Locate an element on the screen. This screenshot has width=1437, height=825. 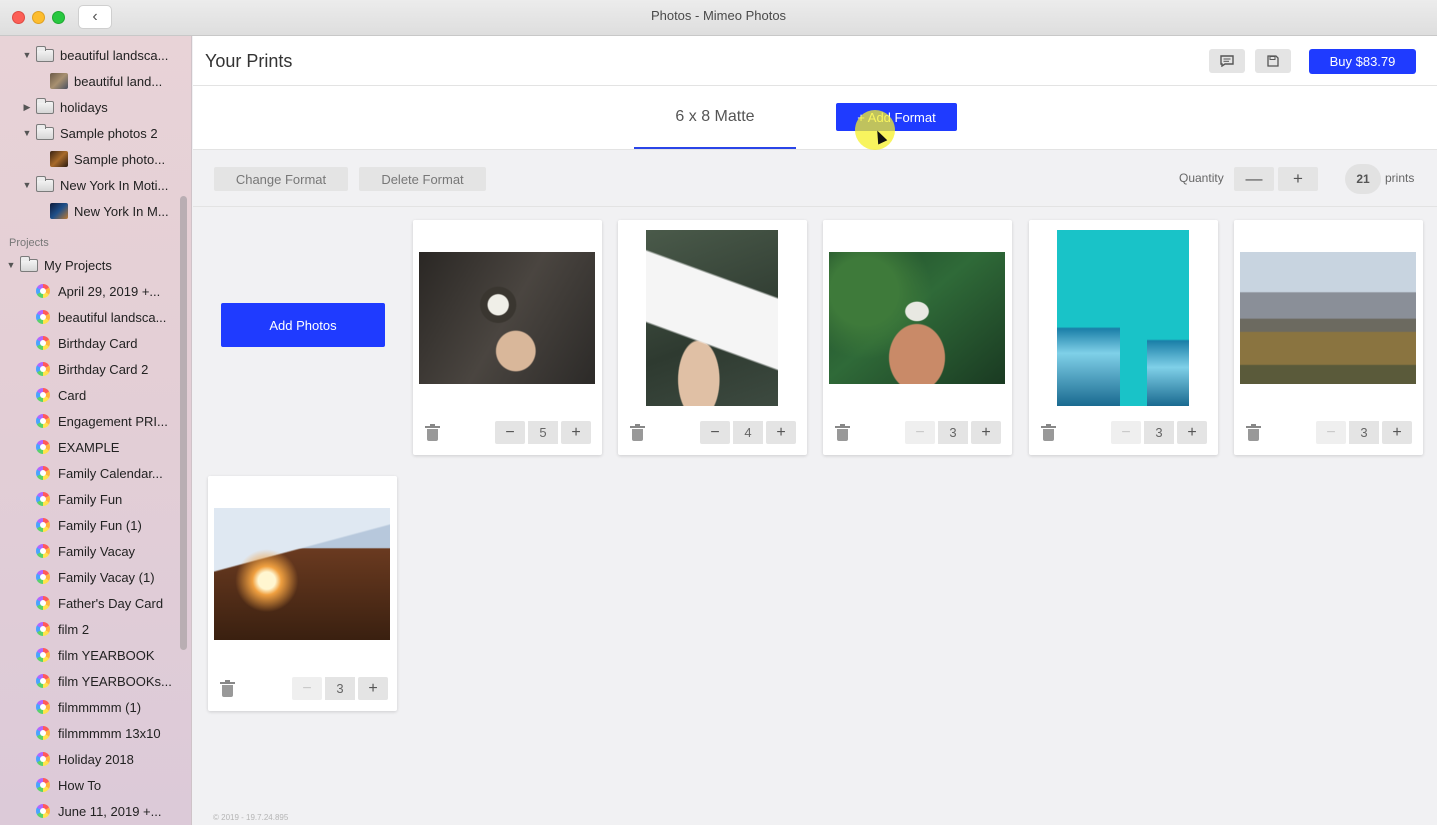
photo-polaroid-hand is located at coordinates (507, 318).